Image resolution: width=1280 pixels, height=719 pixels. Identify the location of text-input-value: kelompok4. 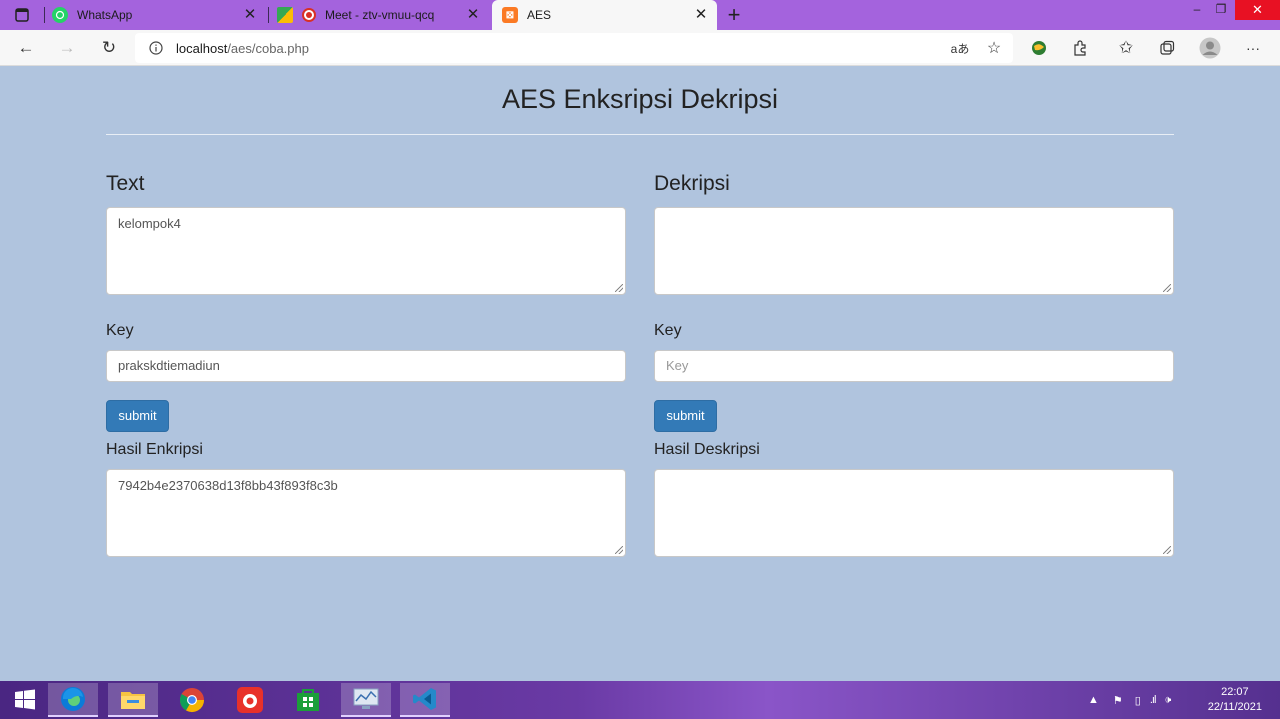
(149, 223).